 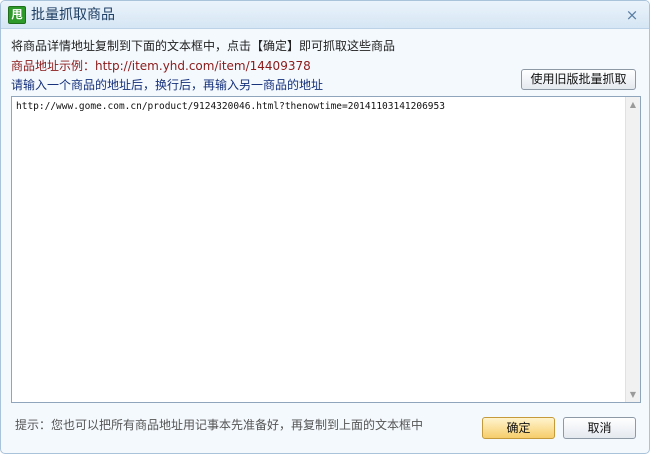 I want to click on close-icon: ×, so click(x=632, y=15).